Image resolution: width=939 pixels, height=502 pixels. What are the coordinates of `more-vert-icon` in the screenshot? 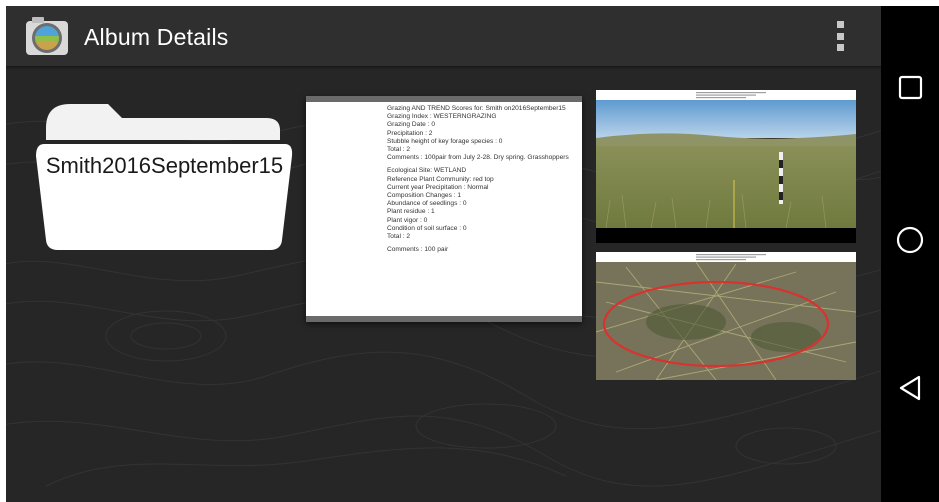 It's located at (840, 36).